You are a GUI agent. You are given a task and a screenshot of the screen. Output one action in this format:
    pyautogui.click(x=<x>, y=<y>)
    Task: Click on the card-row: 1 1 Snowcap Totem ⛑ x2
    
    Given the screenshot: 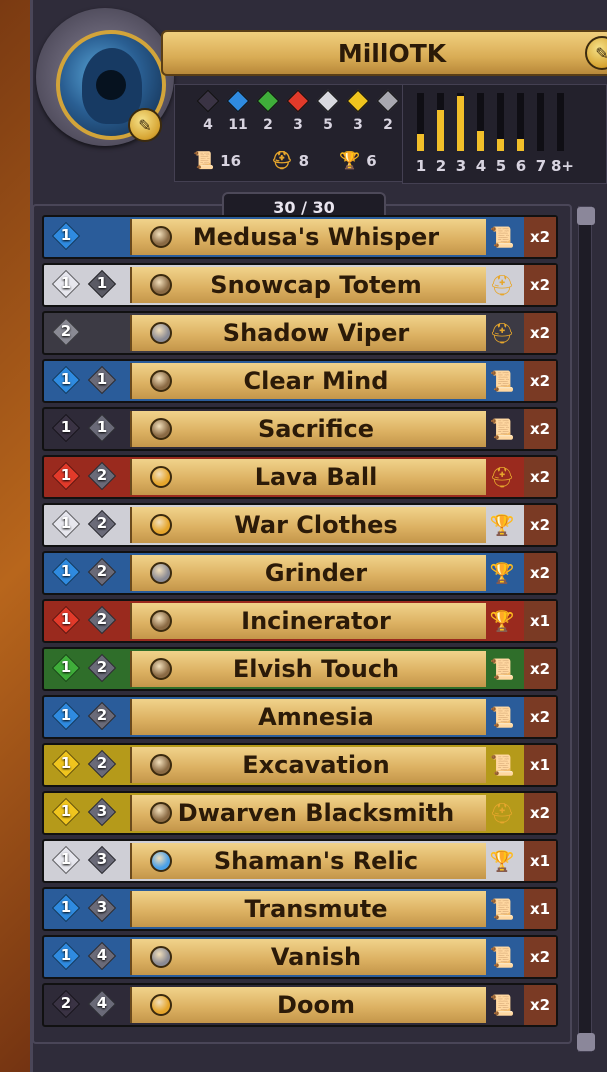 What is the action you would take?
    pyautogui.click(x=300, y=285)
    